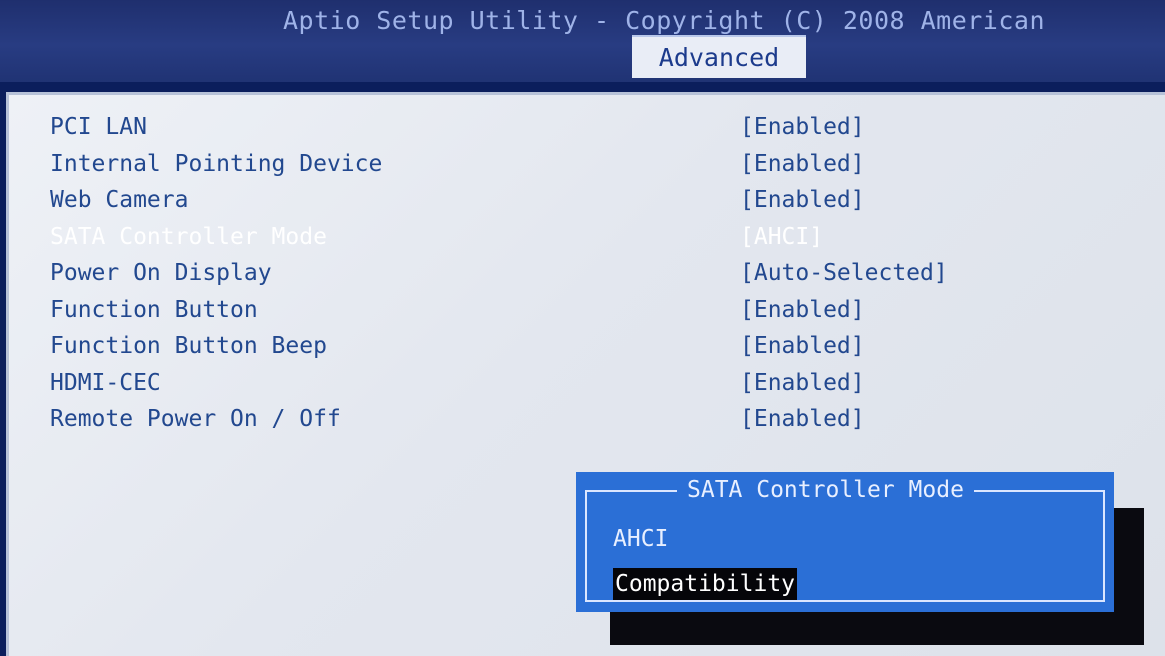  Describe the element at coordinates (550, 132) in the screenshot. I see `setting-pci-lan: PCI LAN [Enabled]` at that location.